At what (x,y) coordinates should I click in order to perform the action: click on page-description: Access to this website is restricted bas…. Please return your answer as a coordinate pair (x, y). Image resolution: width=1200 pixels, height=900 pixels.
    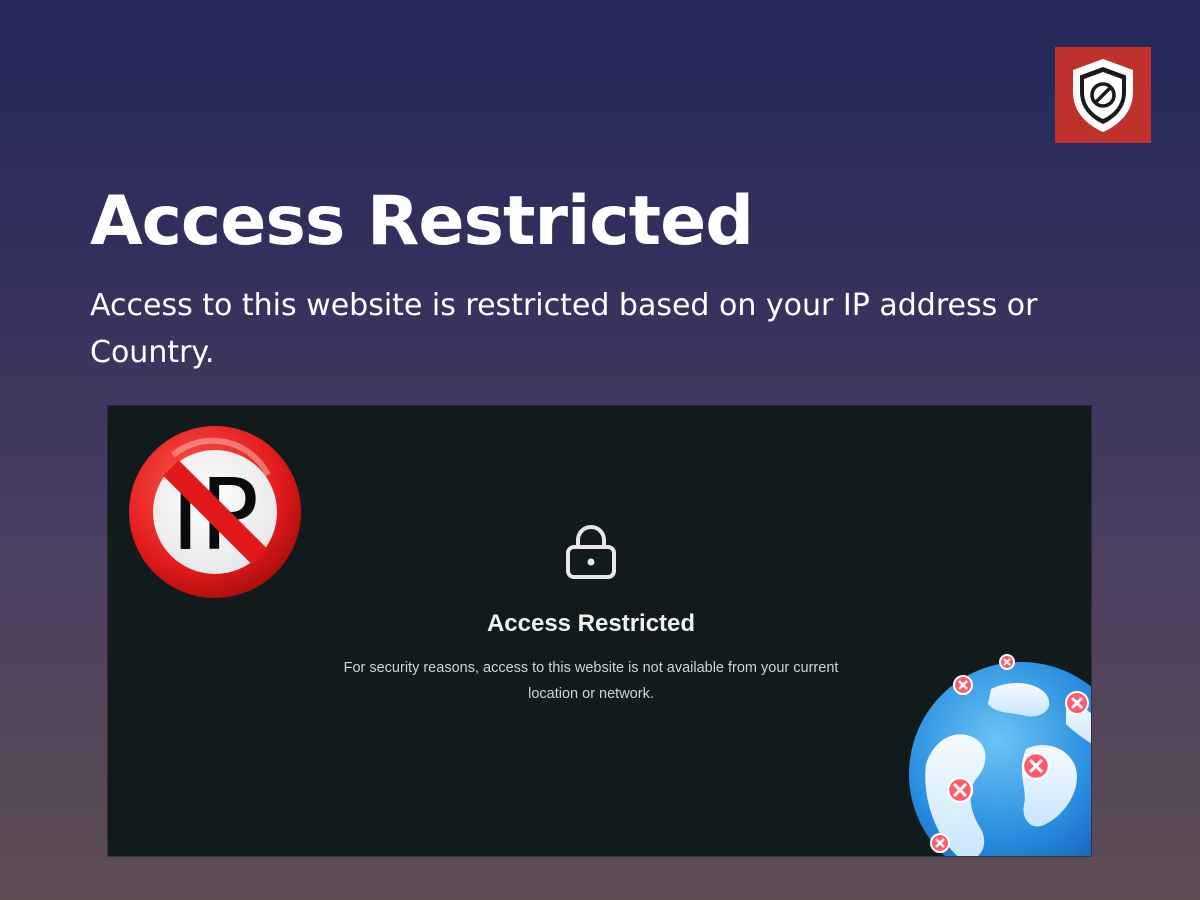
    Looking at the image, I should click on (564, 329).